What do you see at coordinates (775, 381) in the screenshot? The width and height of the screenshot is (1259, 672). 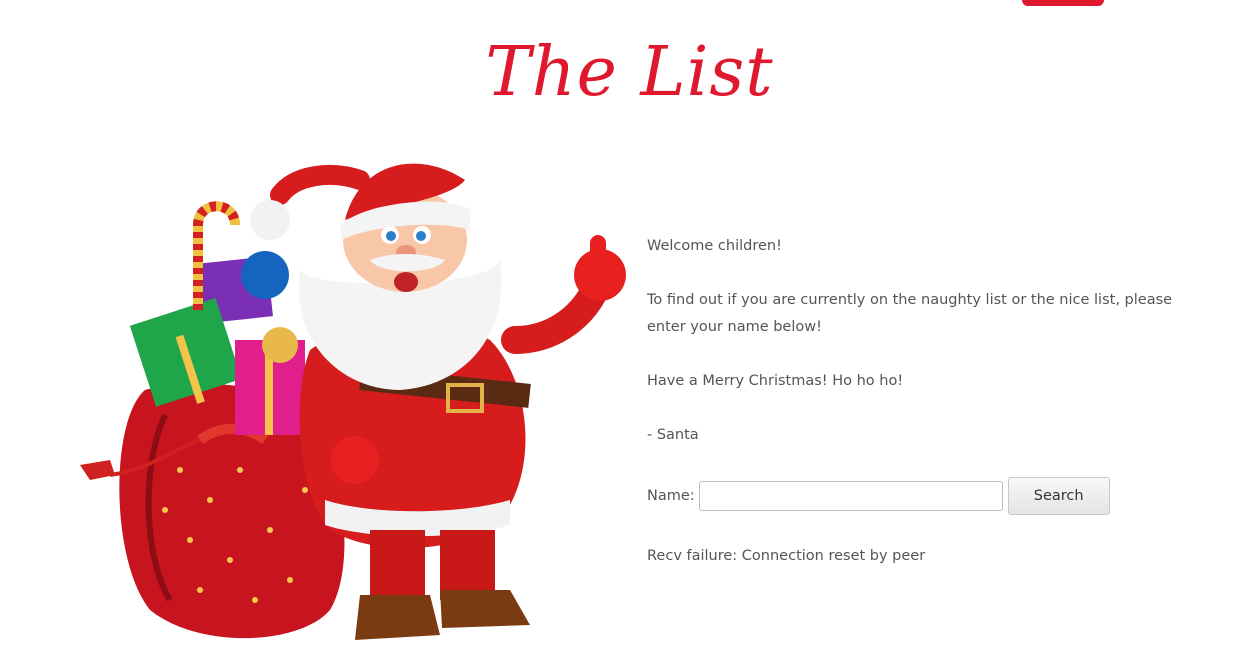 I see `wishes-text: Have a Merry Christmas! Ho ho ho!` at bounding box center [775, 381].